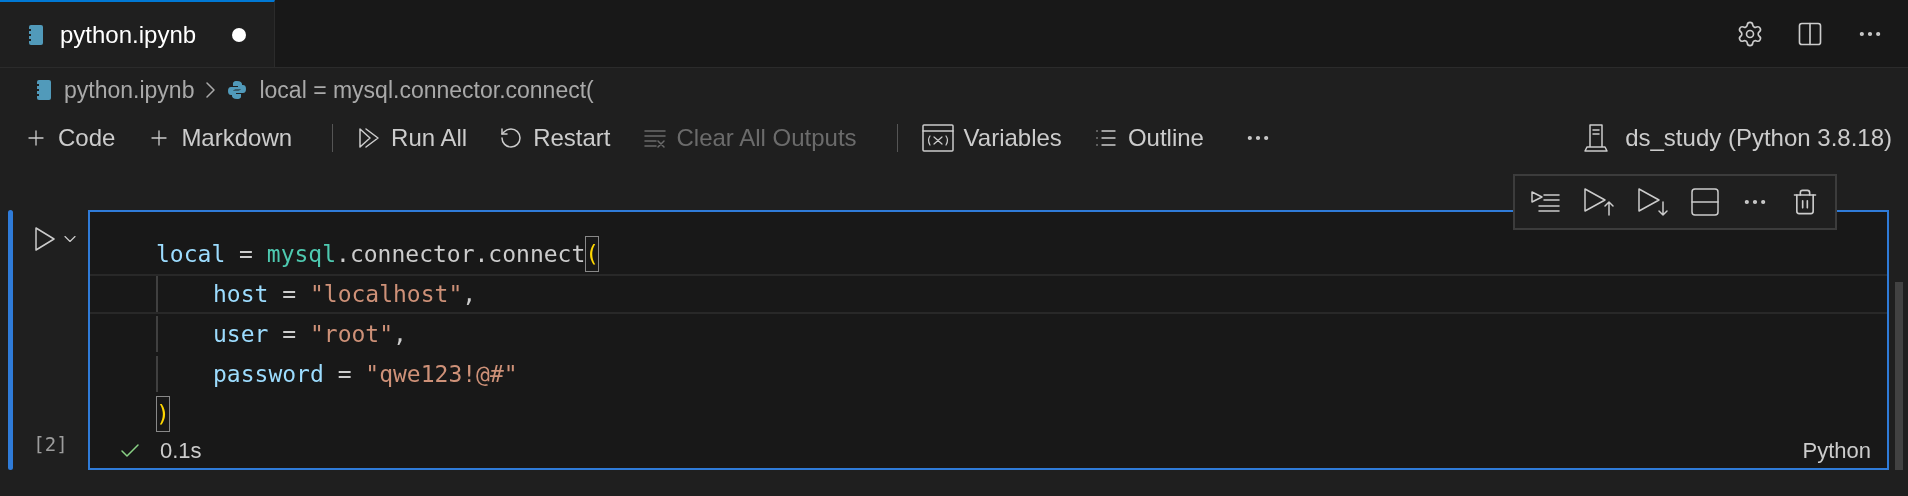 The width and height of the screenshot is (1908, 496). I want to click on code-token: mysql, so click(301, 254).